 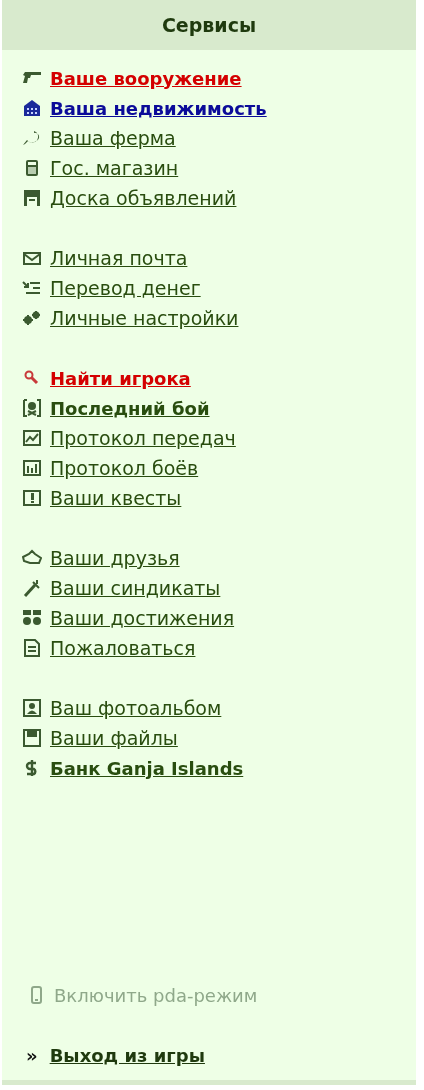 I want to click on menu-link: Доска объявлений, so click(x=143, y=198).